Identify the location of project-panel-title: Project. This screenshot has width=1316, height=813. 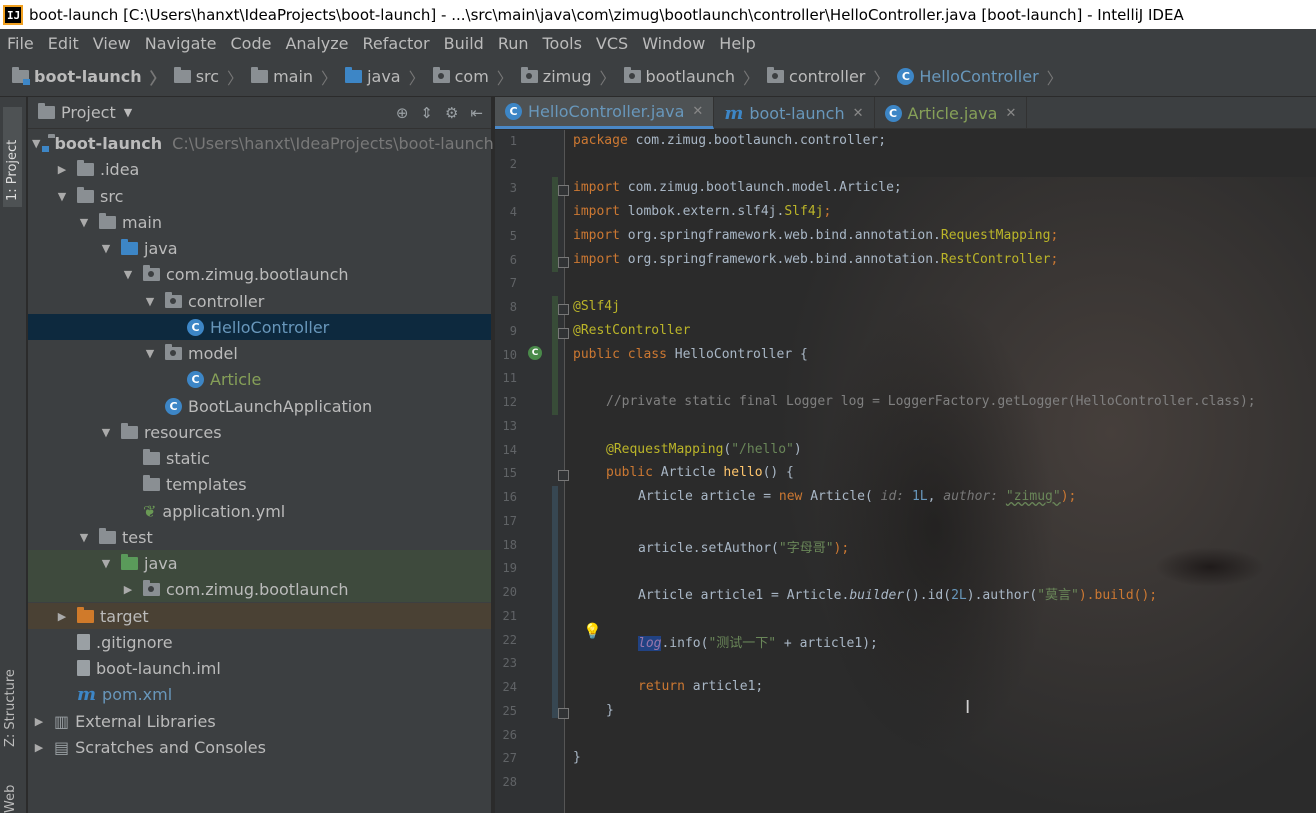
(88, 112).